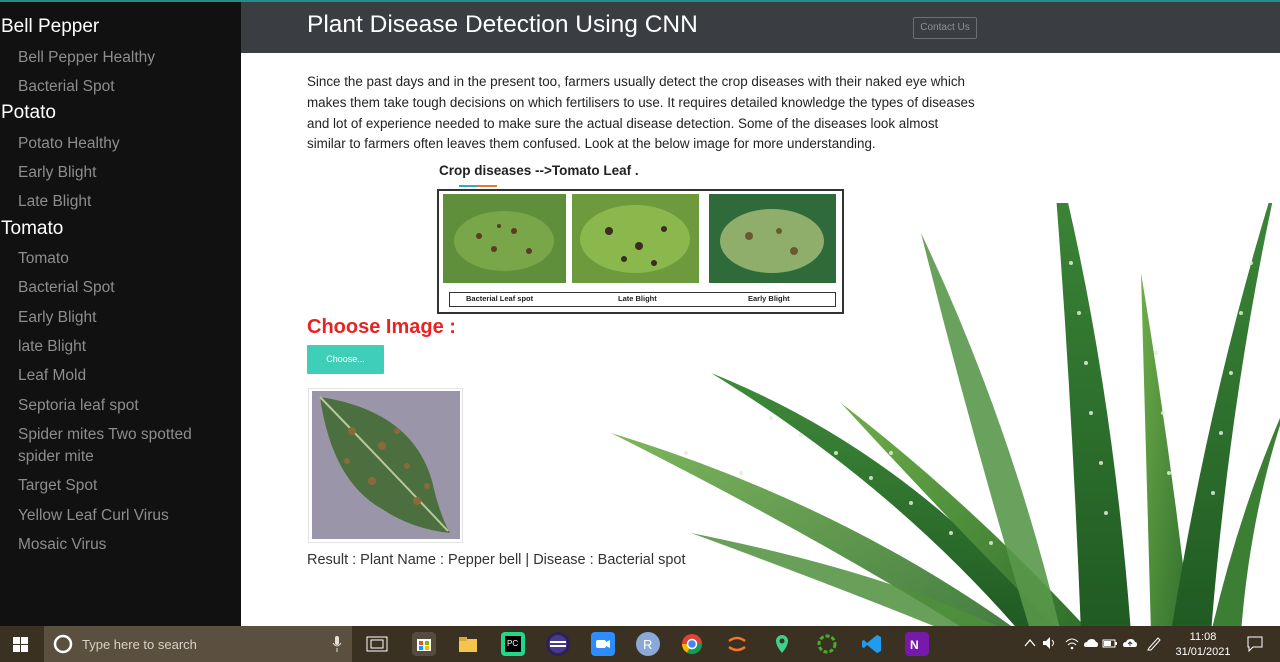  Describe the element at coordinates (914, 645) in the screenshot. I see `svg-text: N` at that location.